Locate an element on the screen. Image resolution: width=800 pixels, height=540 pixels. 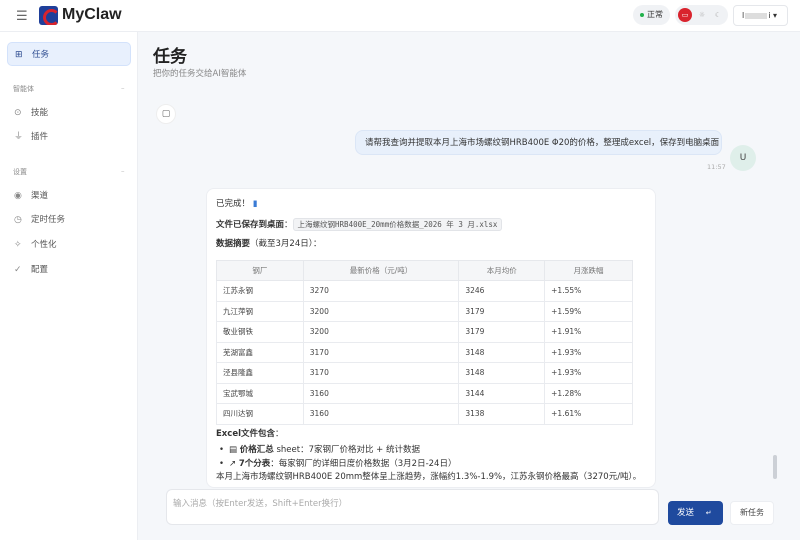
header-row: 钢厂 最新价格（元/吨） 本月均价 月涨跌幅 is located at coordinates (424, 270).